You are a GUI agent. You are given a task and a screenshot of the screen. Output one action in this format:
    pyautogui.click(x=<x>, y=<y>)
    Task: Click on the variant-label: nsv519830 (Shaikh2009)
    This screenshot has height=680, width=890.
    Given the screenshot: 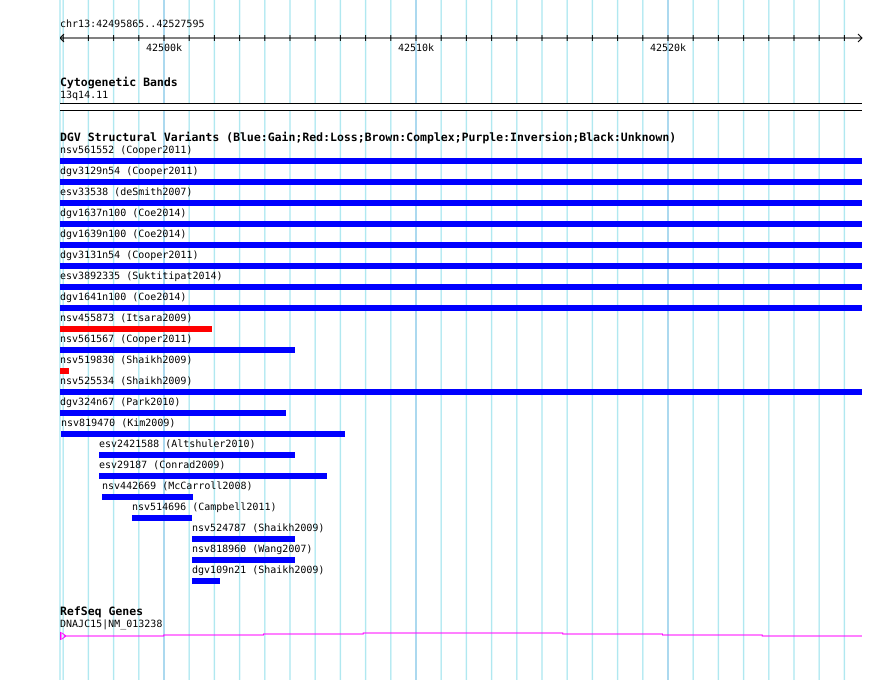 What is the action you would take?
    pyautogui.click(x=126, y=360)
    